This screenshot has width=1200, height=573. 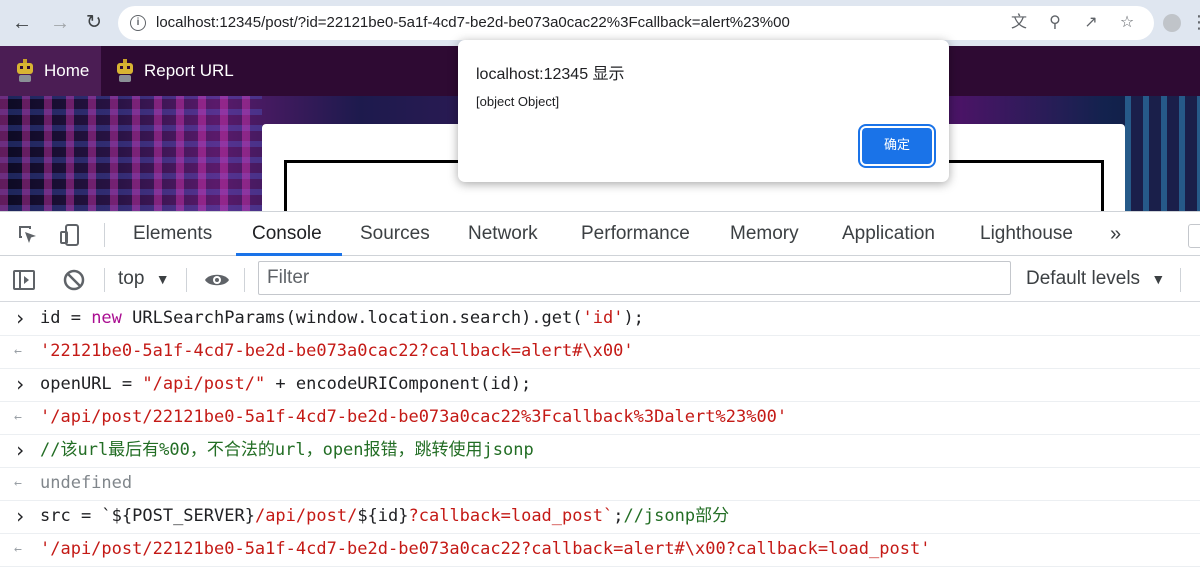 I want to click on banner-art-left, so click(x=131, y=153).